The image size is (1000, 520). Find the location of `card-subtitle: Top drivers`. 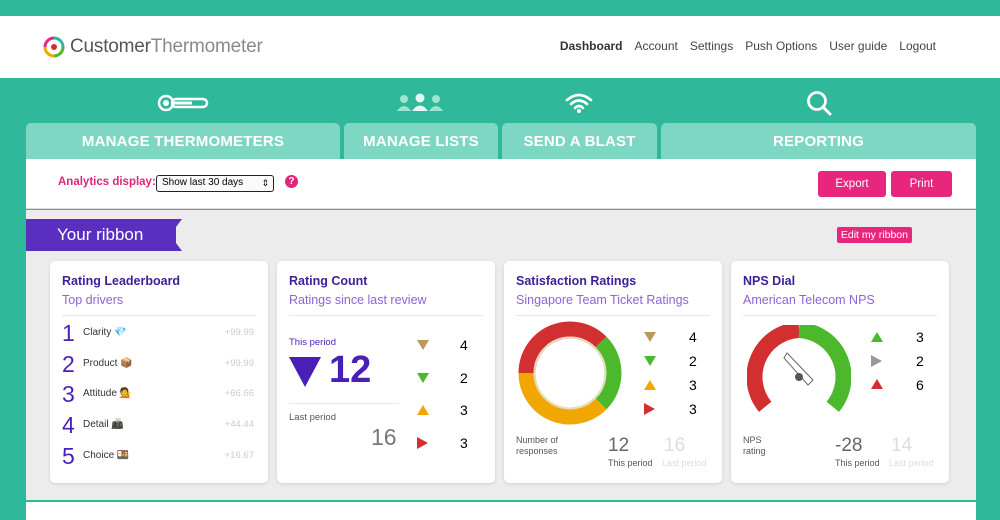

card-subtitle: Top drivers is located at coordinates (93, 300).